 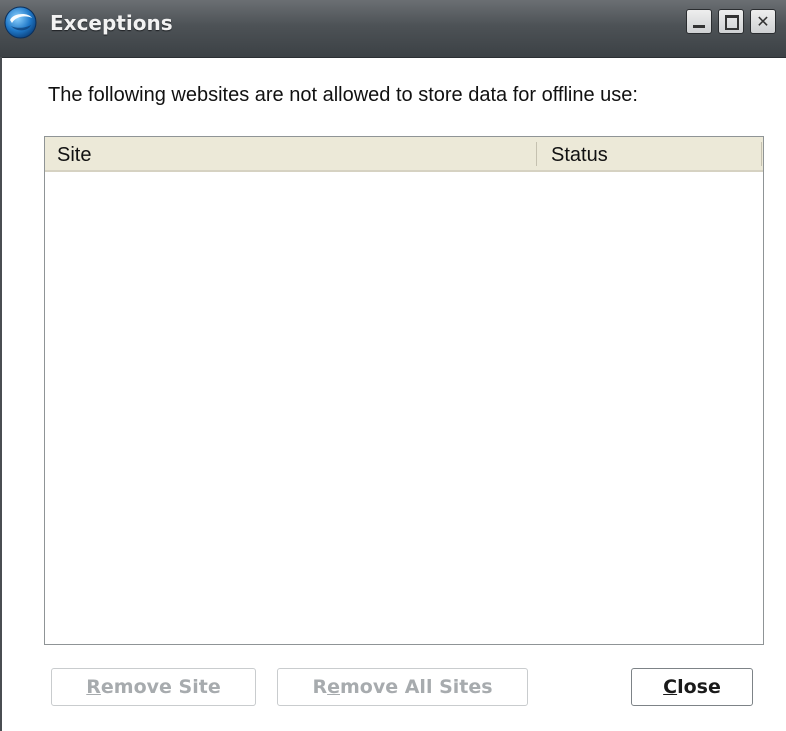 I want to click on accelerator-key: e, so click(x=333, y=687).